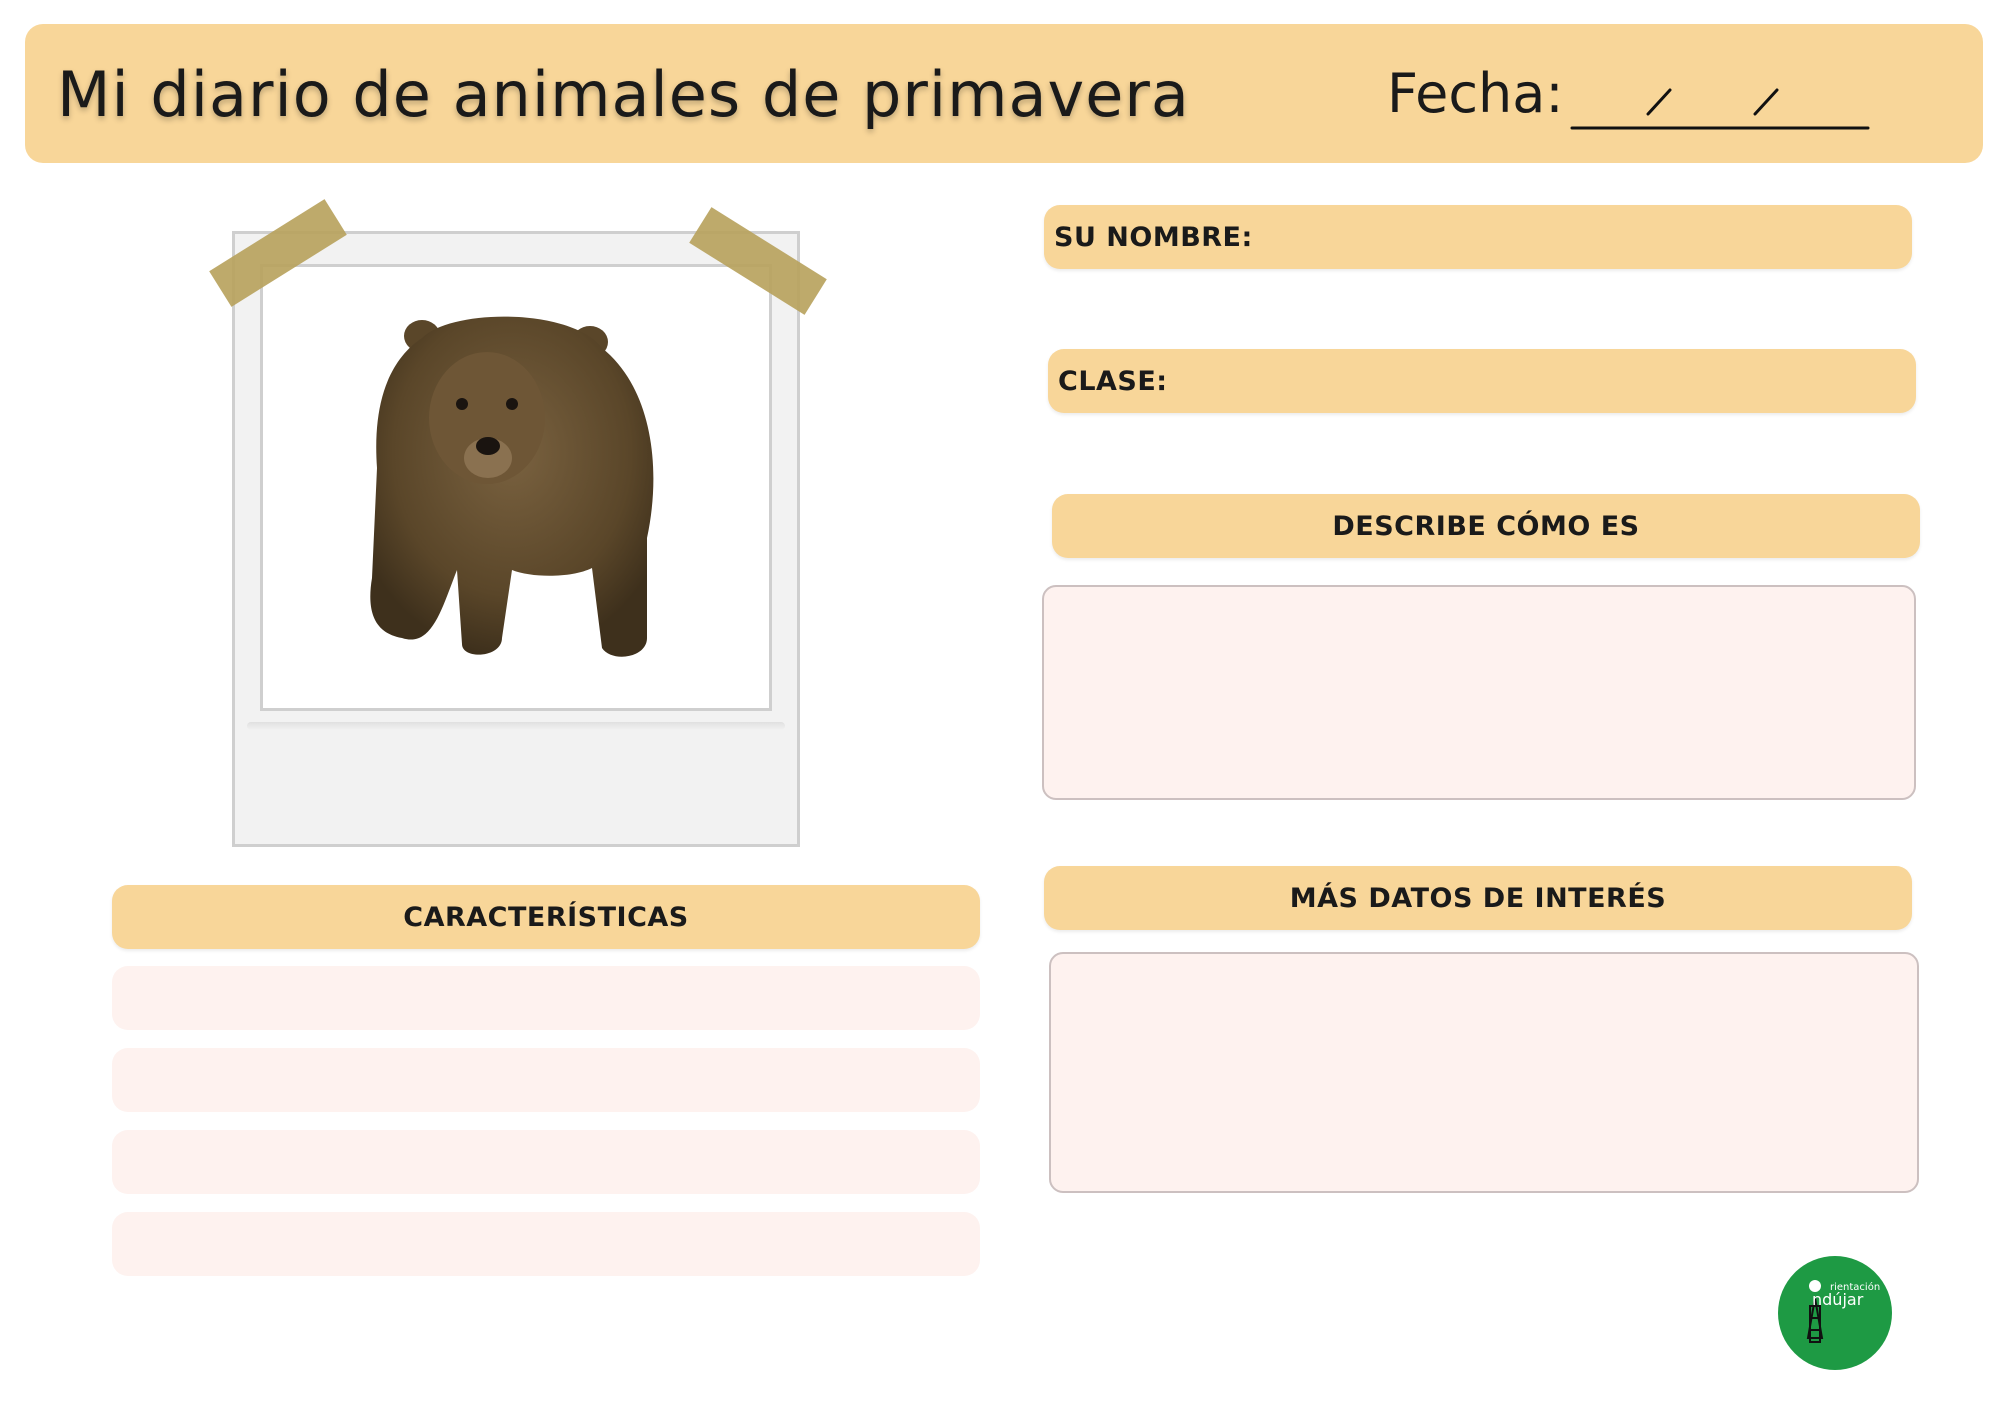  I want to click on describe-header: DESCRIBE CÓMO ES, so click(1486, 526).